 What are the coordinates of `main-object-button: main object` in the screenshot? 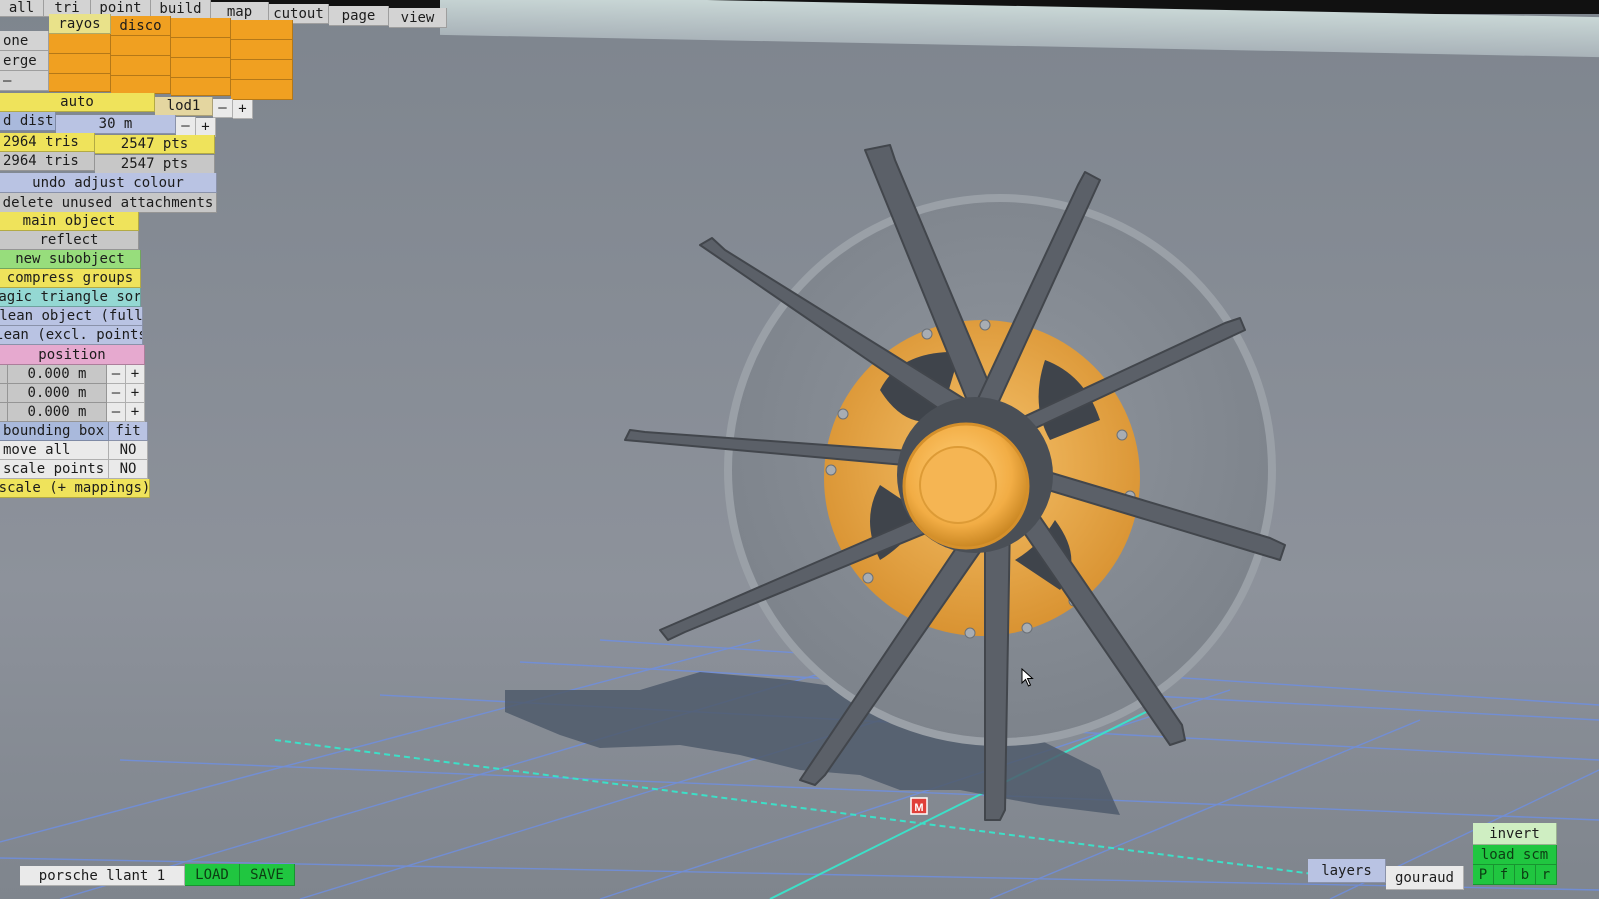 It's located at (69, 221).